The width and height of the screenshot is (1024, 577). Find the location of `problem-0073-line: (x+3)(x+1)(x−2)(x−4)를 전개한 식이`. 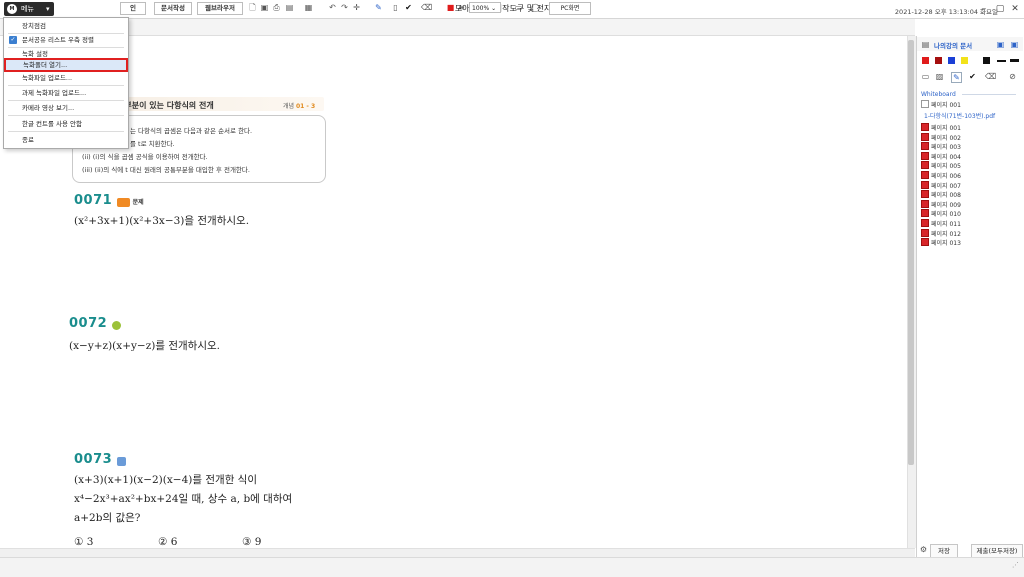

problem-0073-line: (x+3)(x+1)(x−2)(x−4)를 전개한 식이 is located at coordinates (166, 480).